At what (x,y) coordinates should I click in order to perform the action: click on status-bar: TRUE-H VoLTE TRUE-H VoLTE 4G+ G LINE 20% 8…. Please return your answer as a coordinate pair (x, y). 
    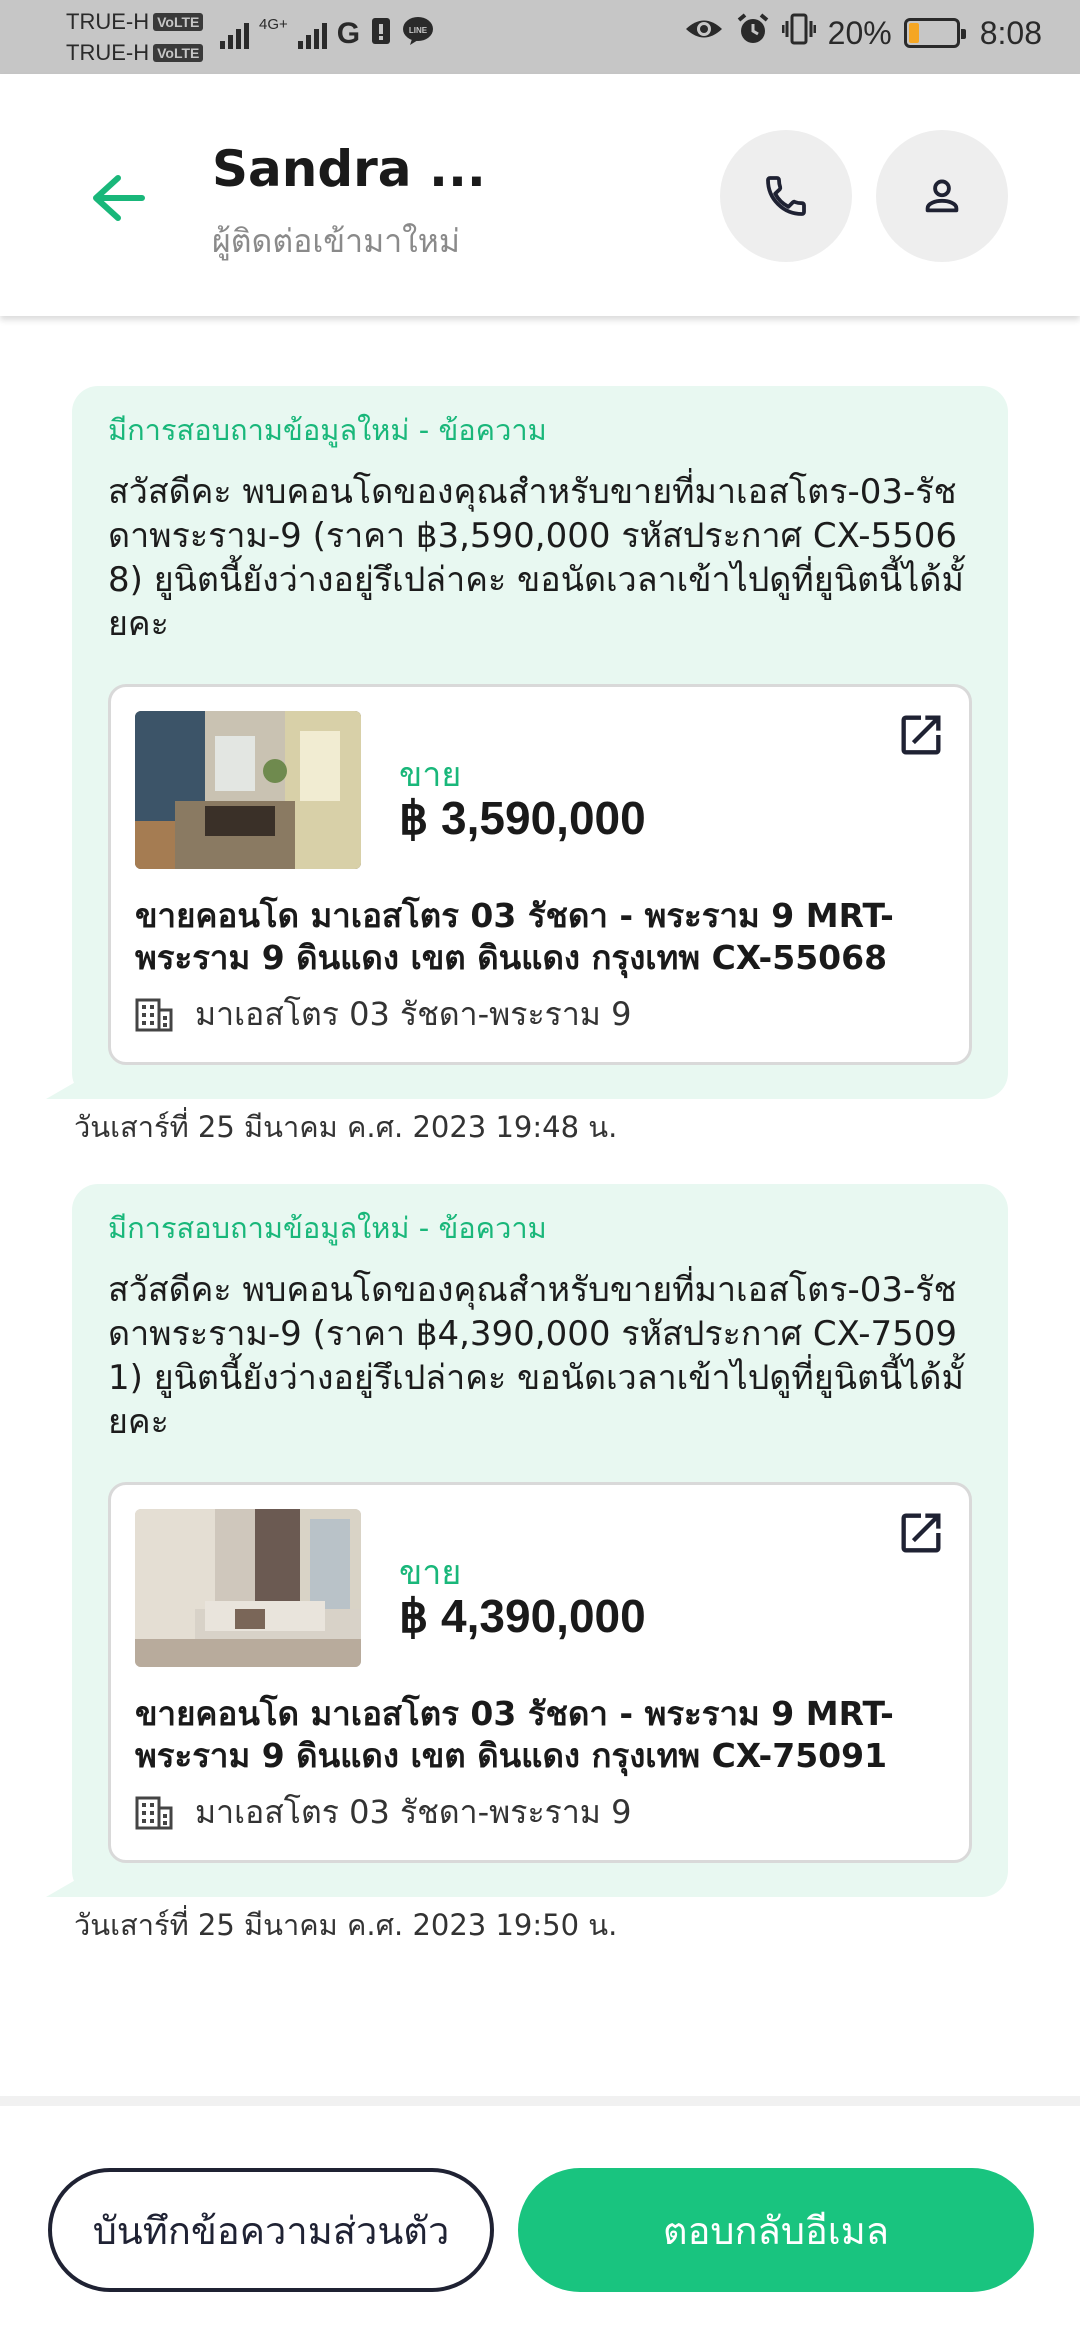
    Looking at the image, I should click on (540, 37).